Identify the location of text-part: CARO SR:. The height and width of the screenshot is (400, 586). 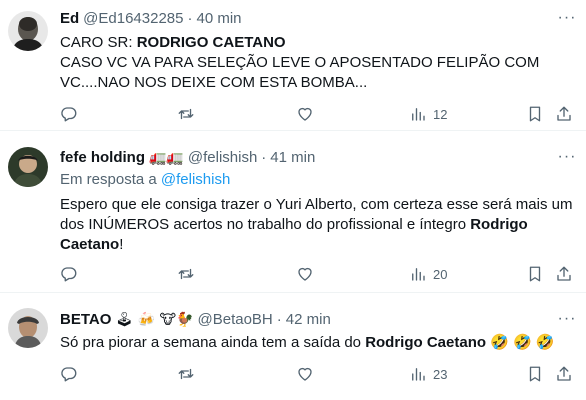
(98, 42).